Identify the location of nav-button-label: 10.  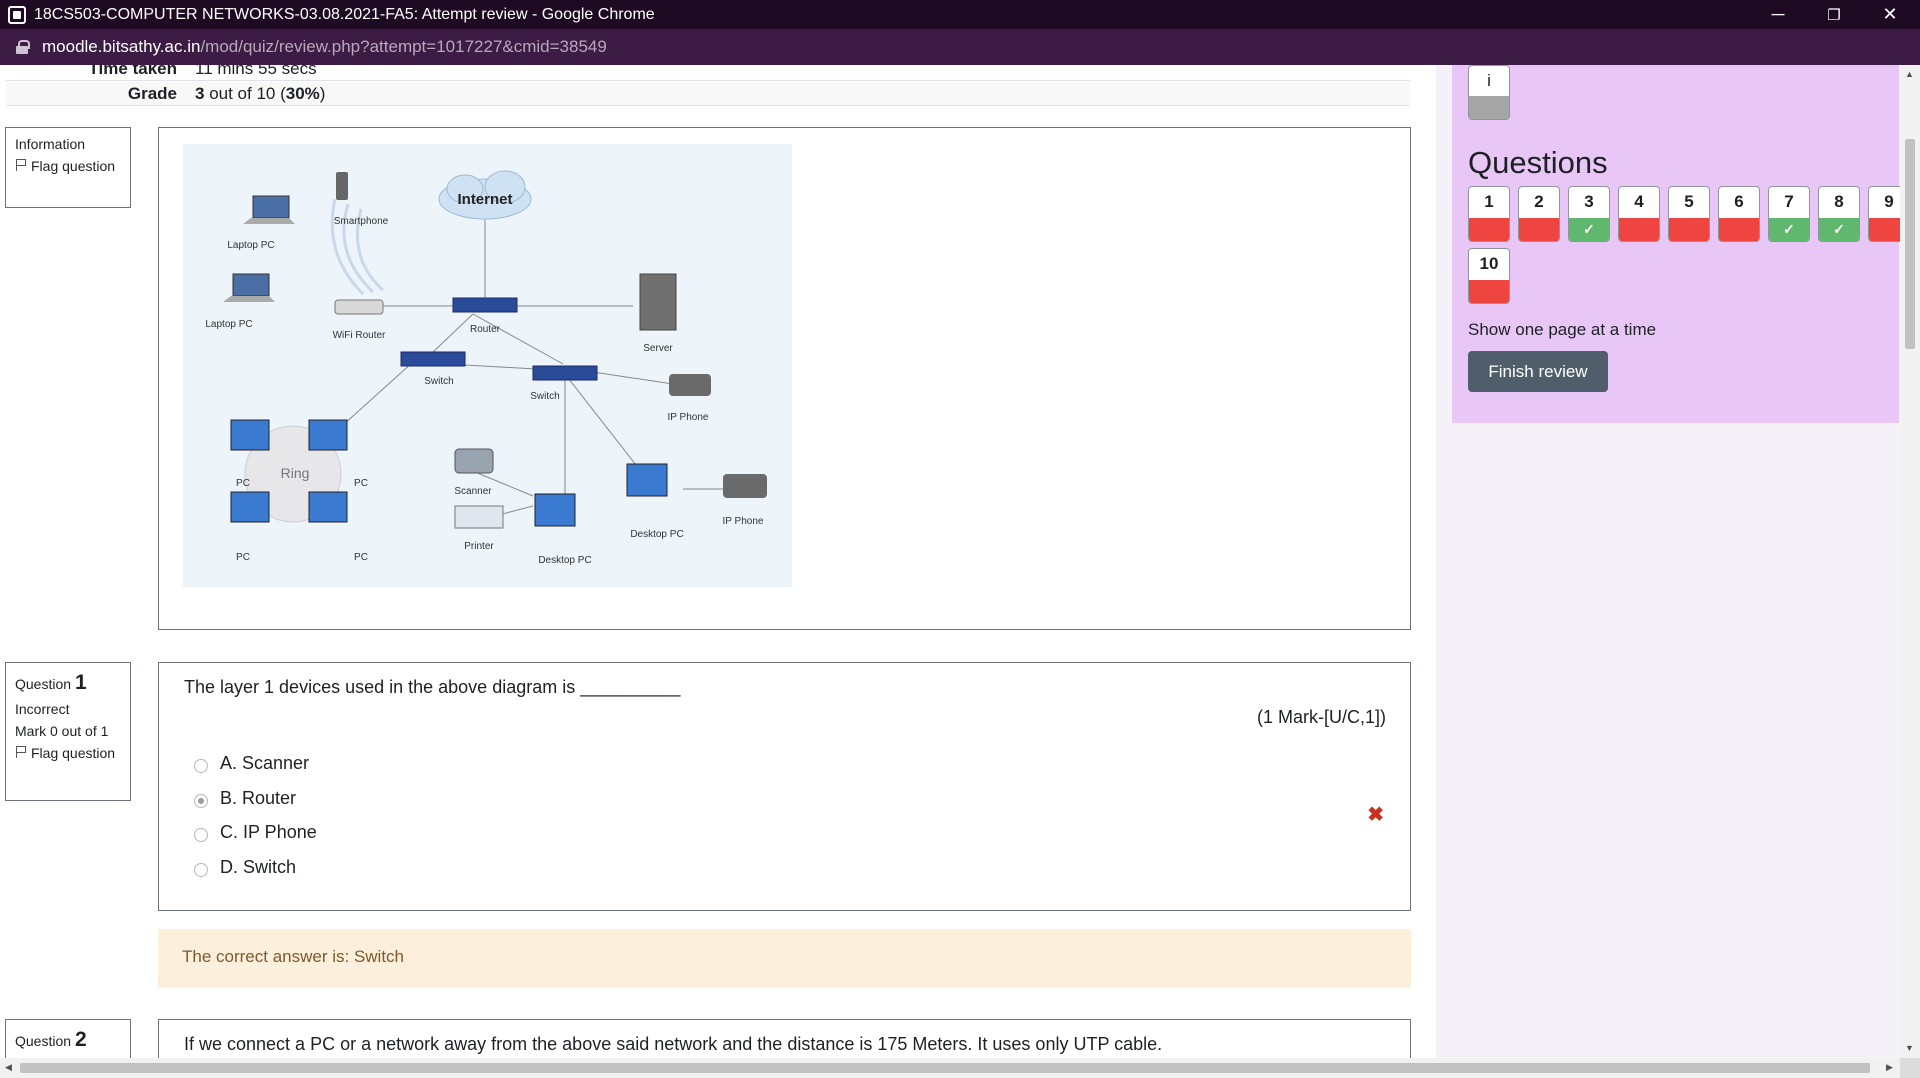
(1489, 263).